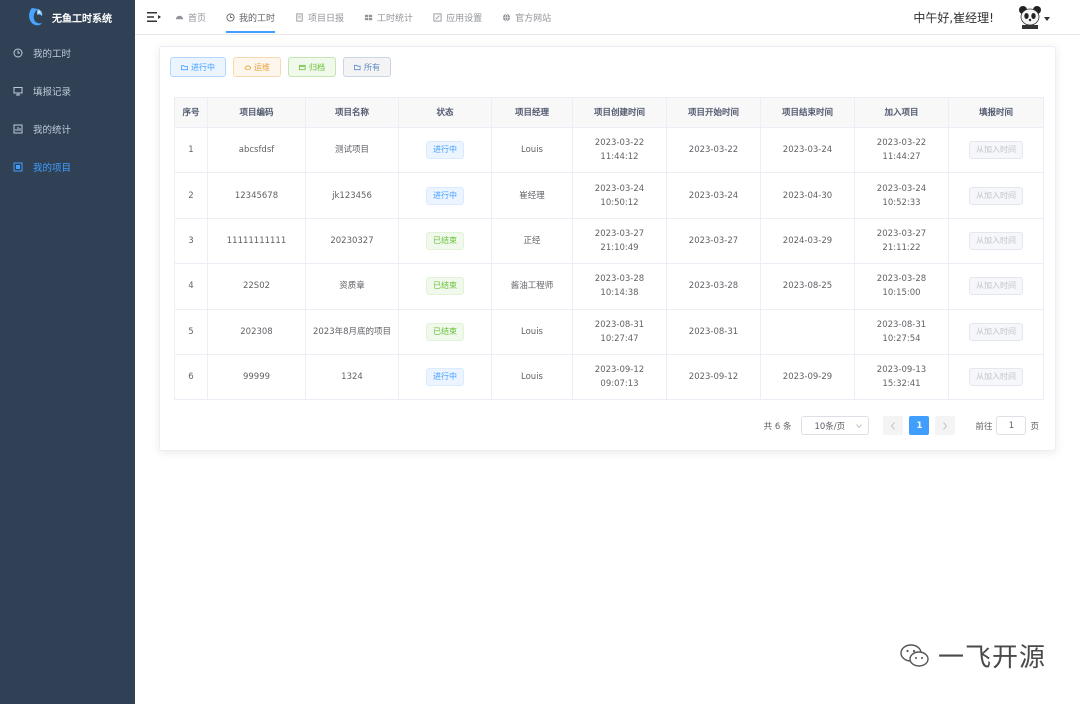 The width and height of the screenshot is (1080, 704). What do you see at coordinates (445, 377) in the screenshot?
I see `cell-status: 进行中` at bounding box center [445, 377].